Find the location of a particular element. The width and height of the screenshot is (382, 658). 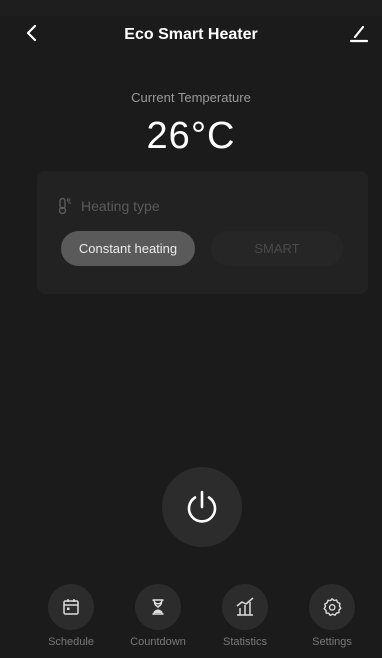

power-button is located at coordinates (202, 507).